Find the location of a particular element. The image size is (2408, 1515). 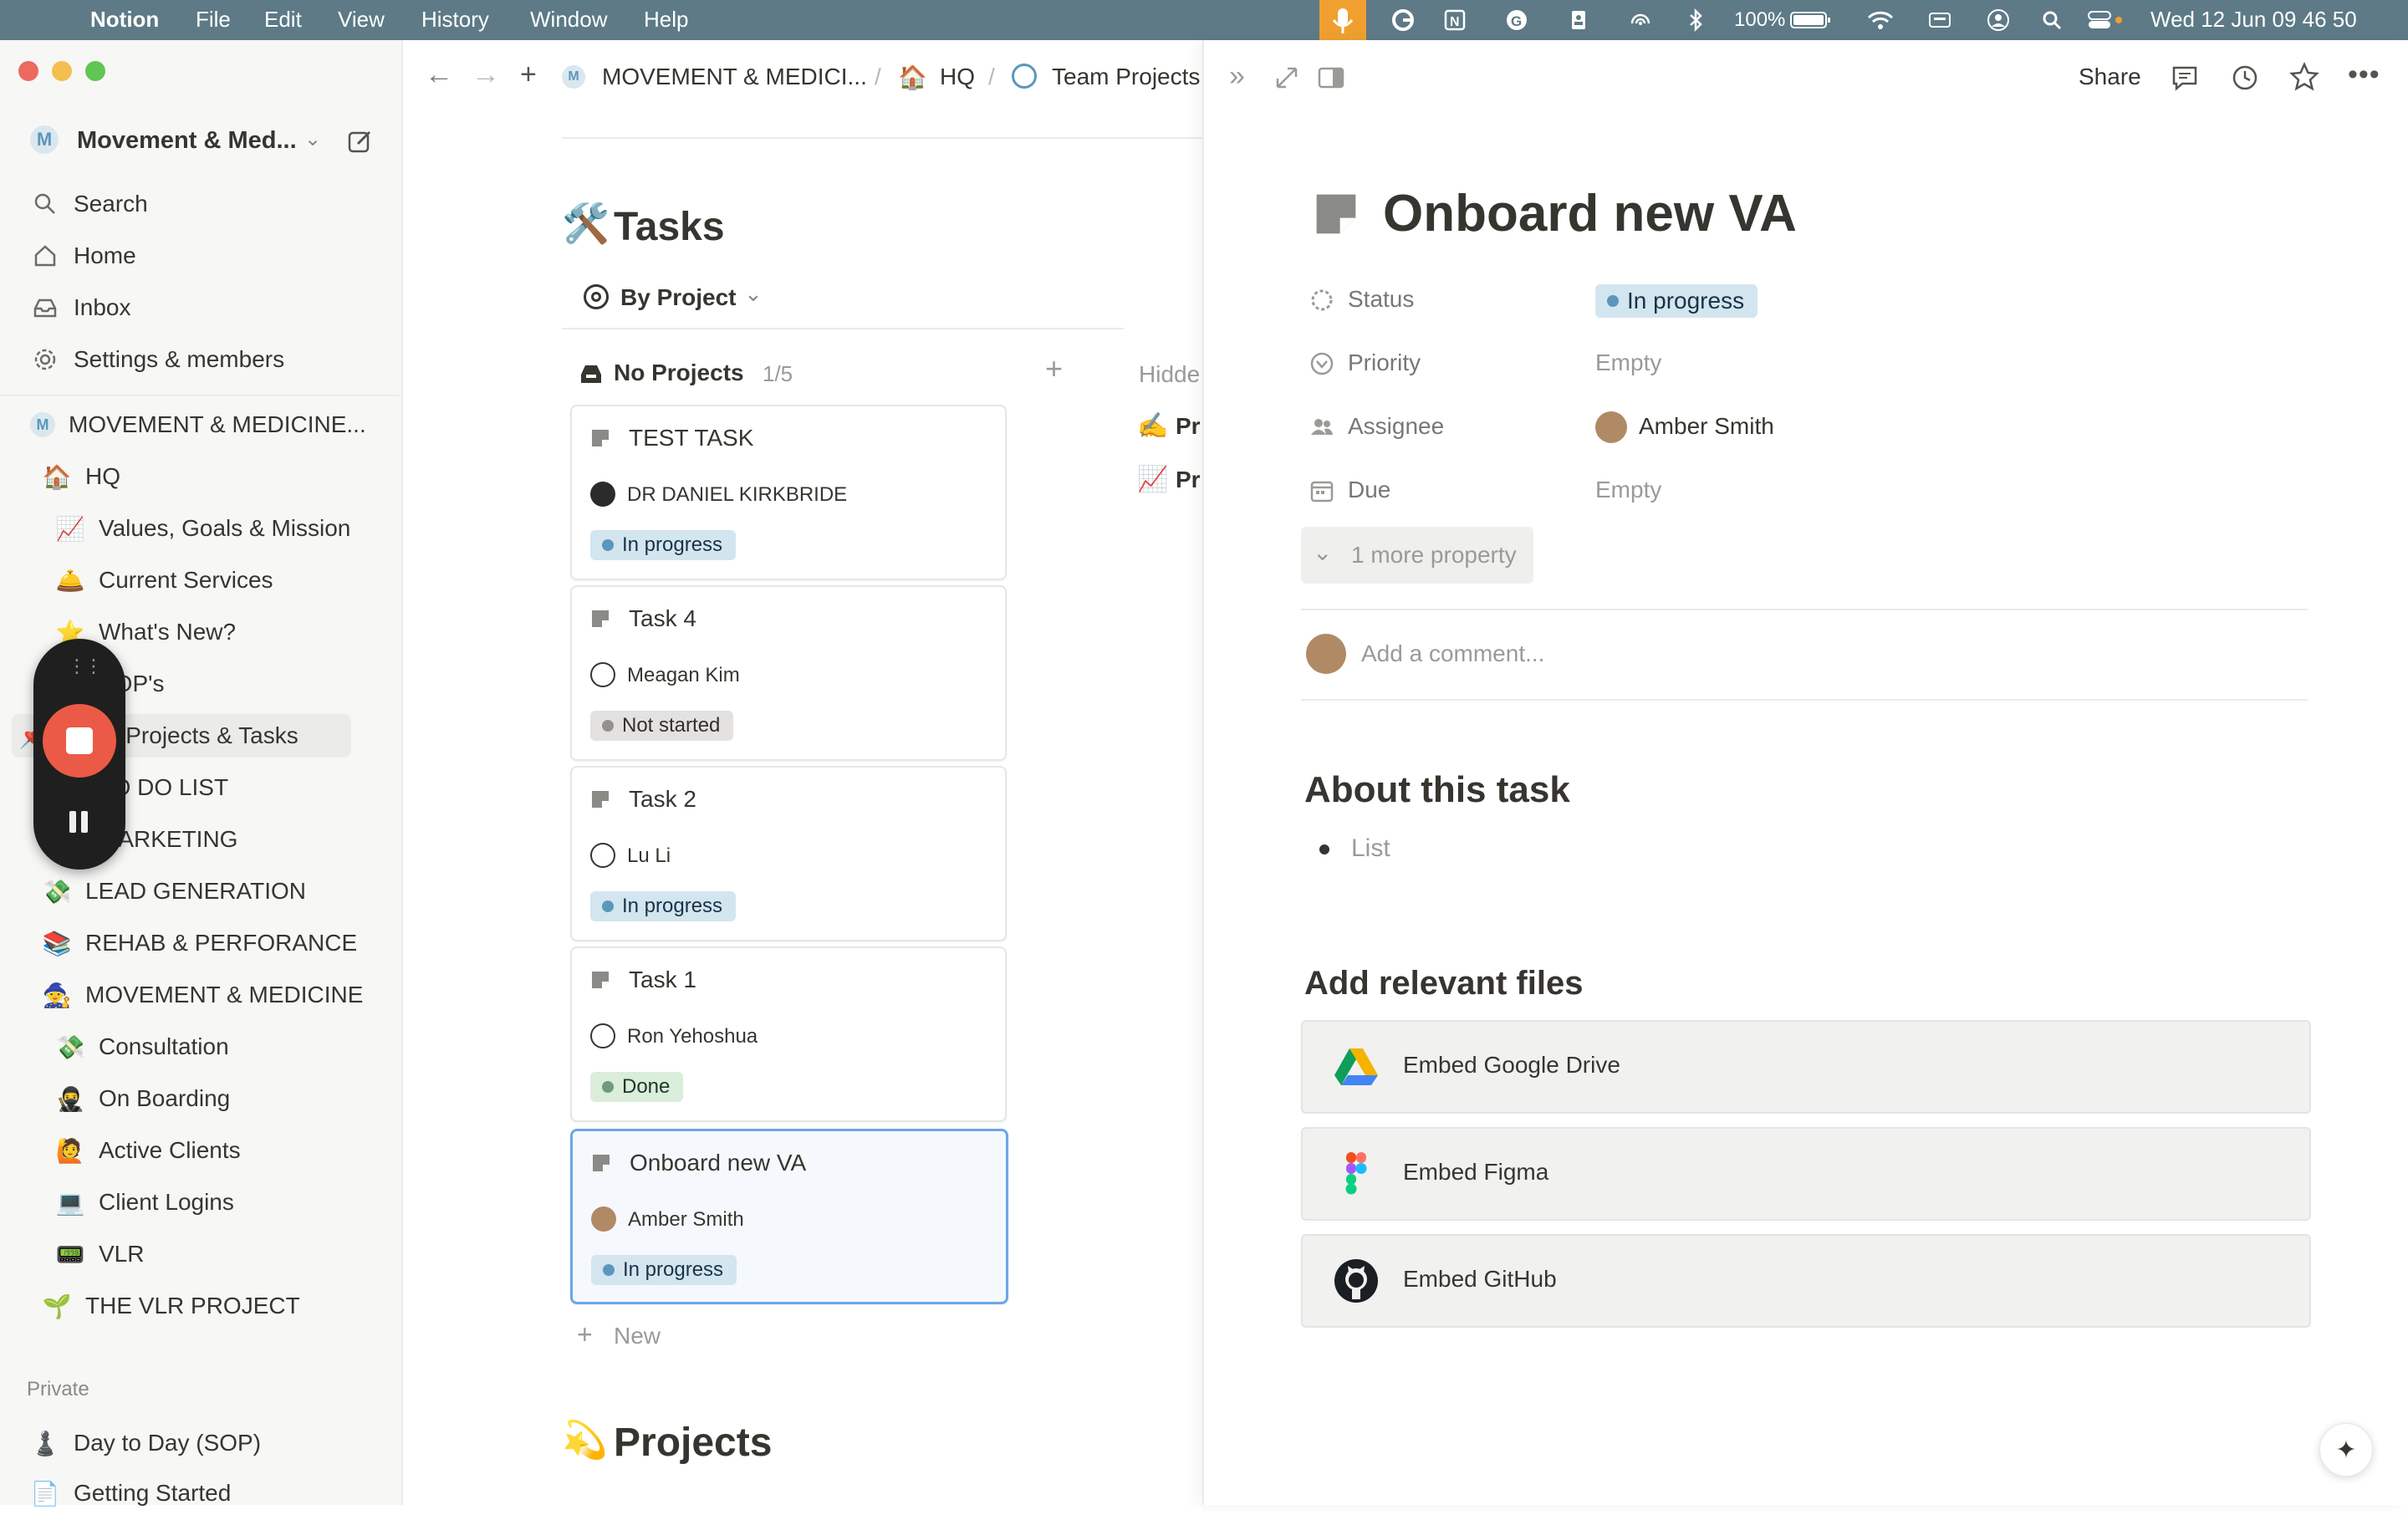

back-arrow-icon: ← is located at coordinates (439, 75).